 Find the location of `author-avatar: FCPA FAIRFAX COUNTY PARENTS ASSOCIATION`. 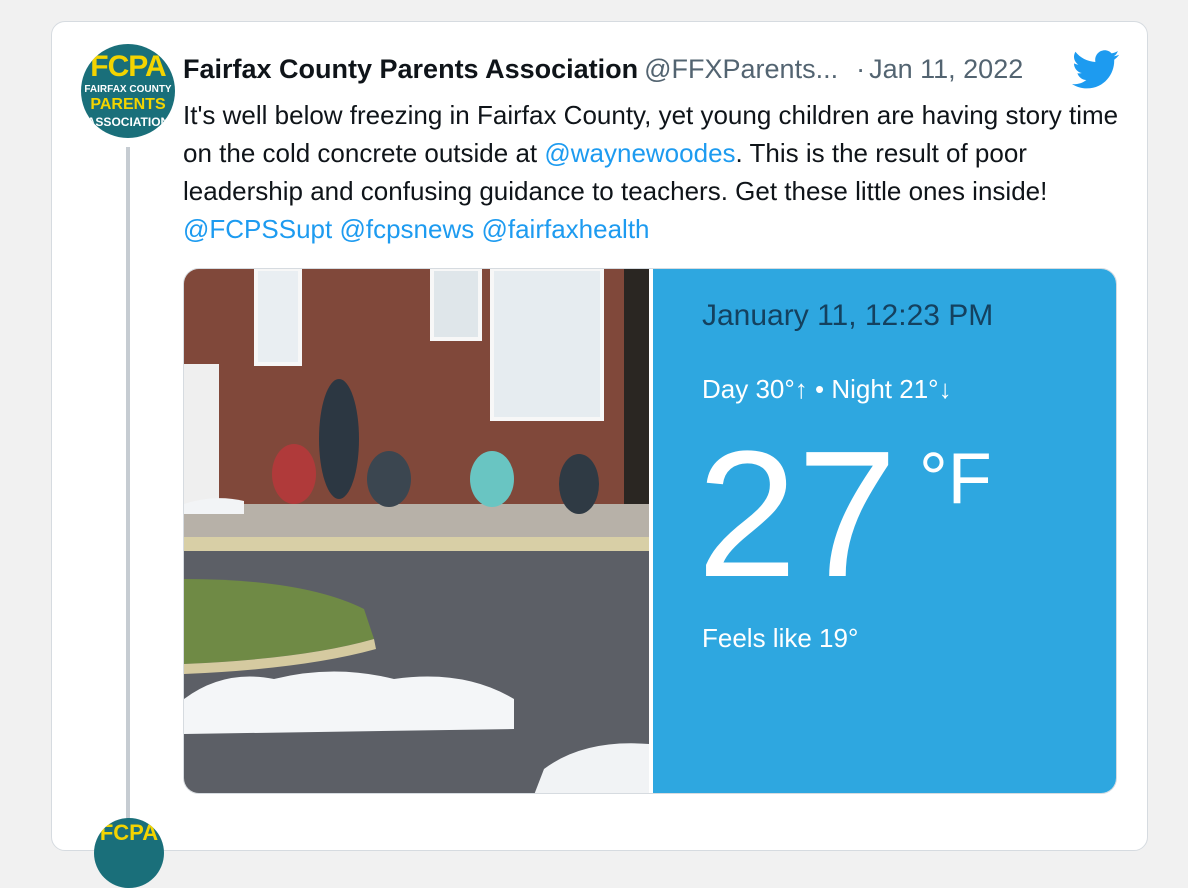

author-avatar: FCPA FAIRFAX COUNTY PARENTS ASSOCIATION is located at coordinates (128, 91).